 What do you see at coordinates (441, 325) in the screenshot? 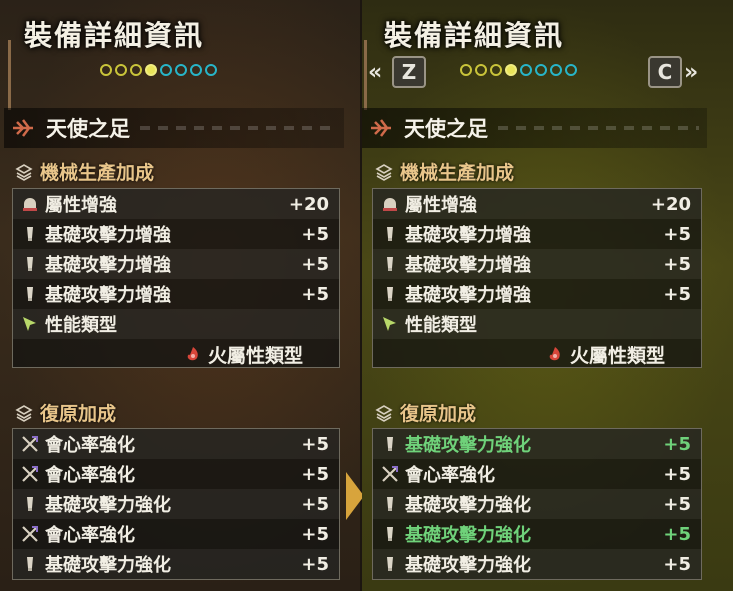
I see `bonus-label: 性能類型` at bounding box center [441, 325].